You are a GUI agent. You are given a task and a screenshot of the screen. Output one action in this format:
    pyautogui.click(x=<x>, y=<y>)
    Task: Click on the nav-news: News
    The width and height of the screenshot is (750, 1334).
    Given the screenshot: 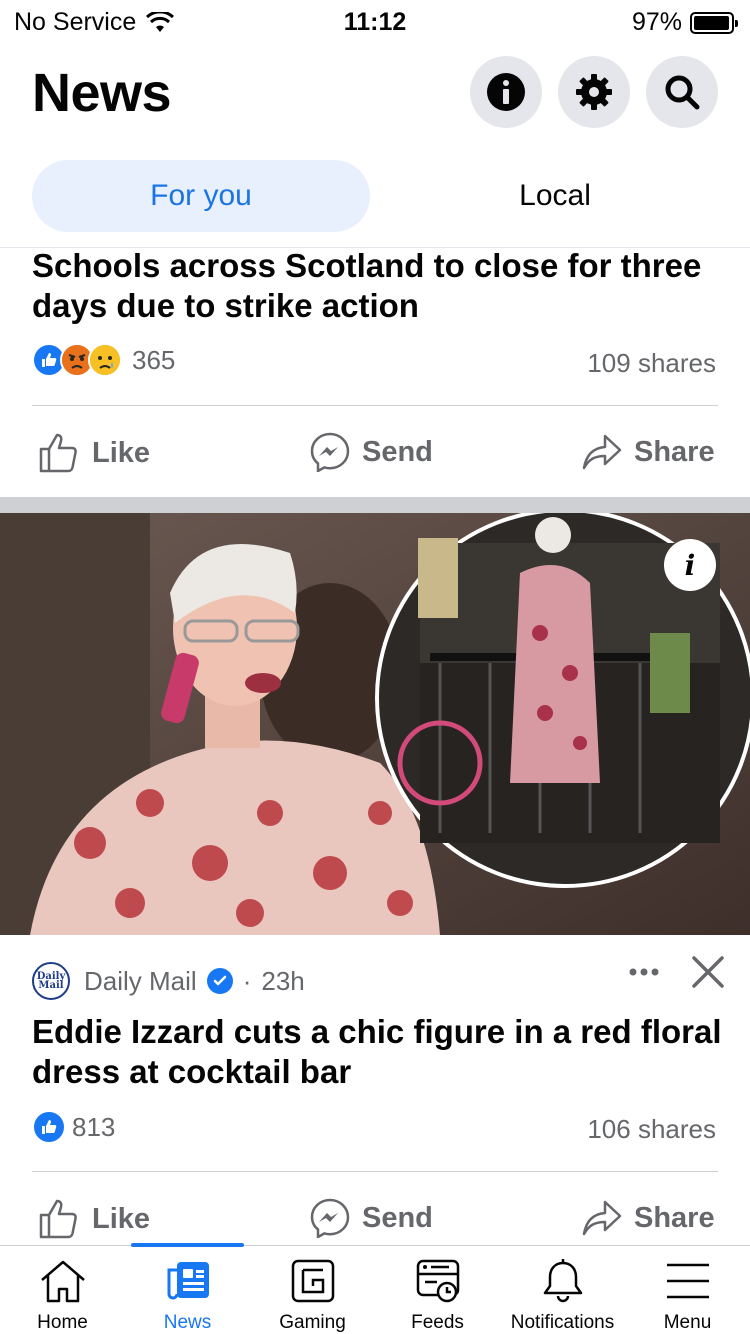 What is the action you would take?
    pyautogui.click(x=187, y=1290)
    